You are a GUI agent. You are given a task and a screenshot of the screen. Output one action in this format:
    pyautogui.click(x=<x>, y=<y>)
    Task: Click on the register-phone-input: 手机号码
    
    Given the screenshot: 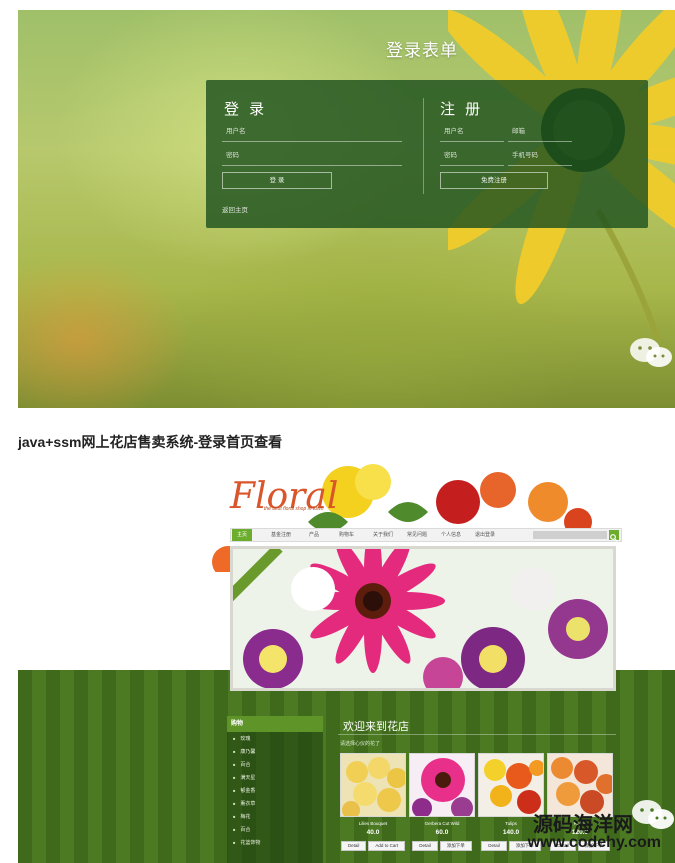 What is the action you would take?
    pyautogui.click(x=540, y=157)
    